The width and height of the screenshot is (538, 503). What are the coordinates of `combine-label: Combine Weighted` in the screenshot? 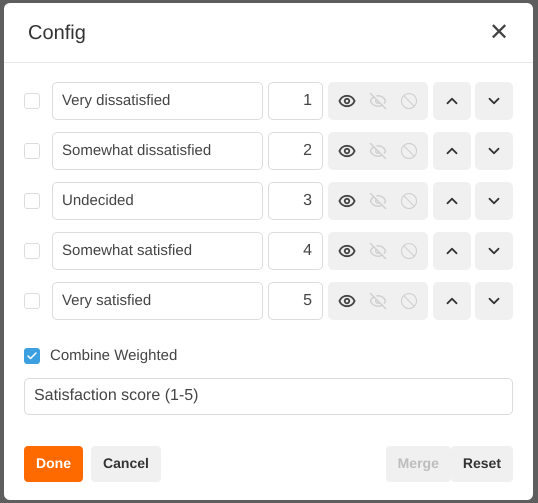 It's located at (114, 356).